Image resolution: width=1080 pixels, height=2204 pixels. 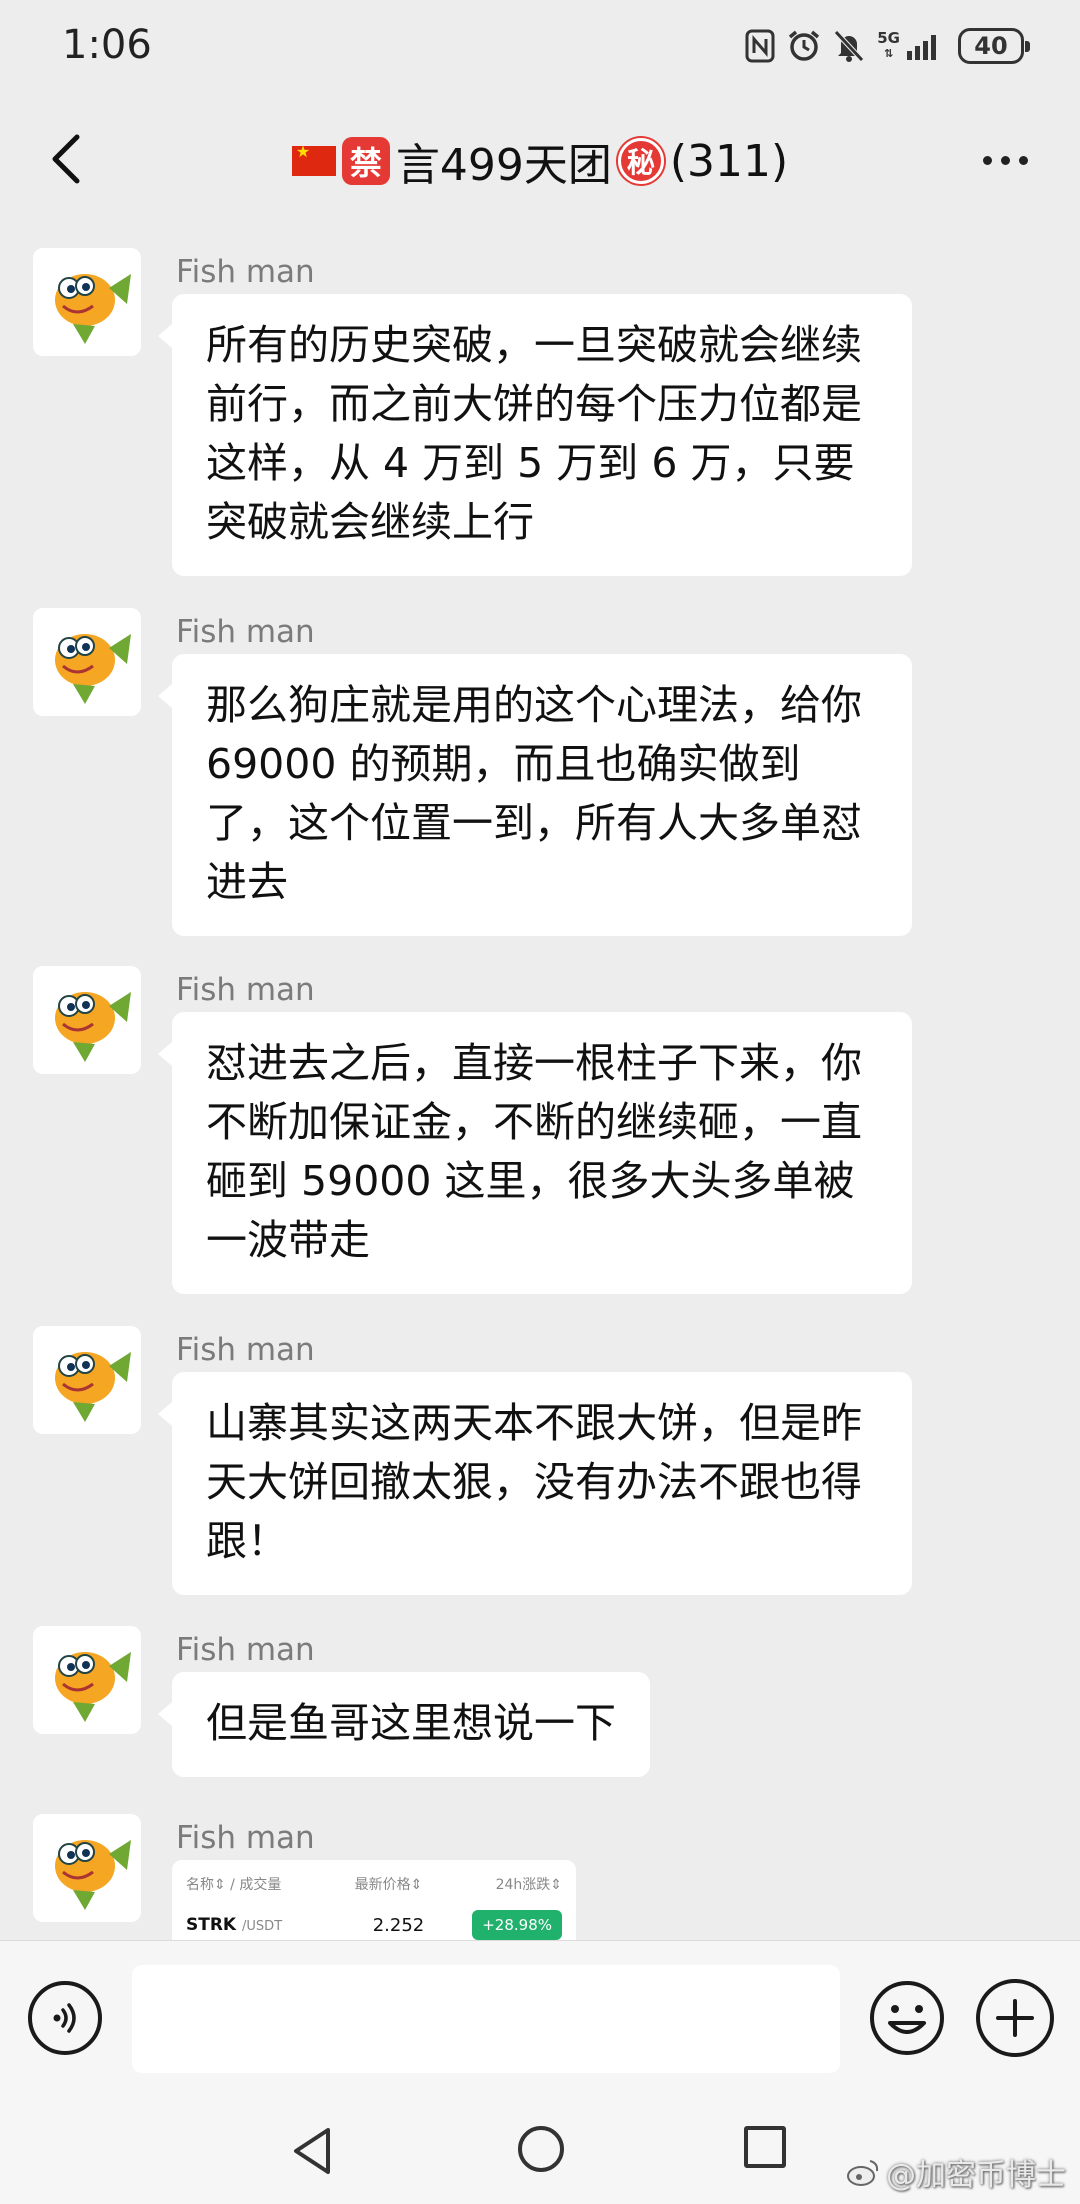 I want to click on chat-title-text: 言499天团, so click(x=503, y=165).